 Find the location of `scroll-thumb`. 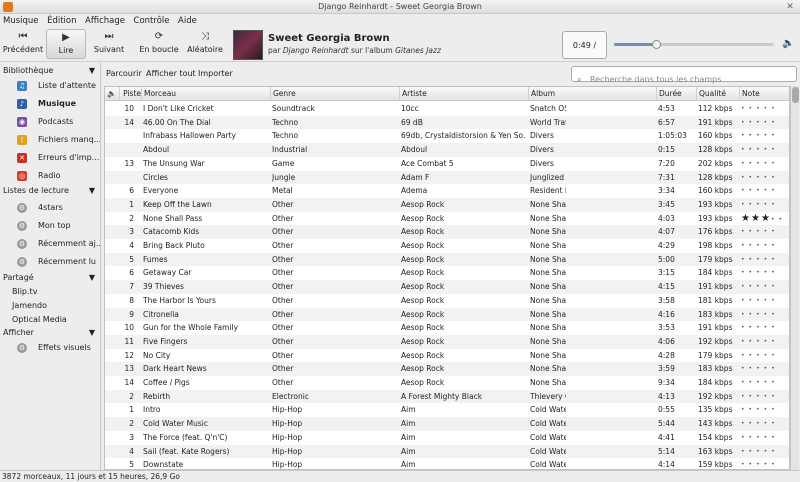

scroll-thumb is located at coordinates (795, 95).